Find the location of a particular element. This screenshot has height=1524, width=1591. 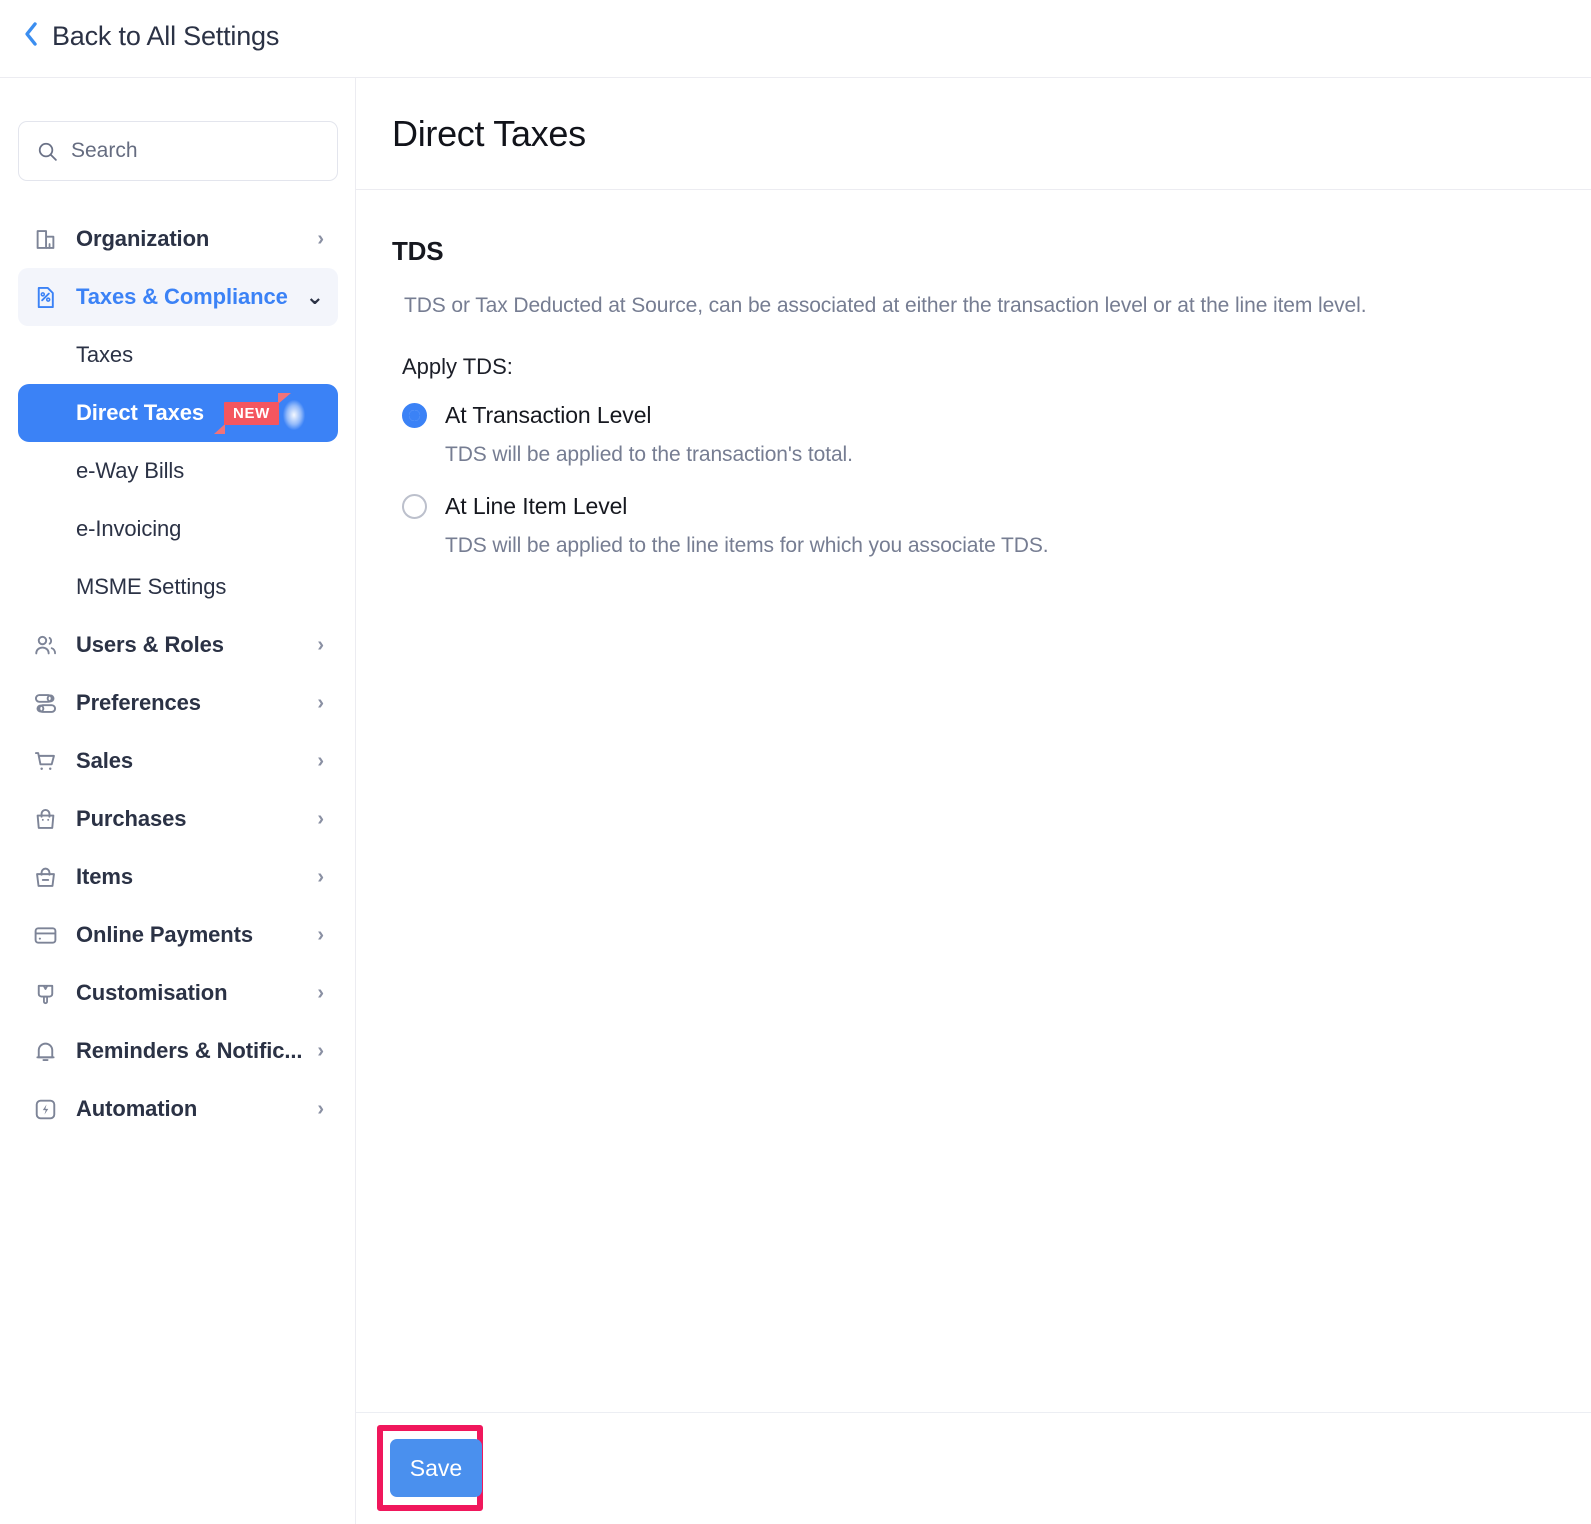

sidebar-item-organization: Organization › is located at coordinates (178, 239).